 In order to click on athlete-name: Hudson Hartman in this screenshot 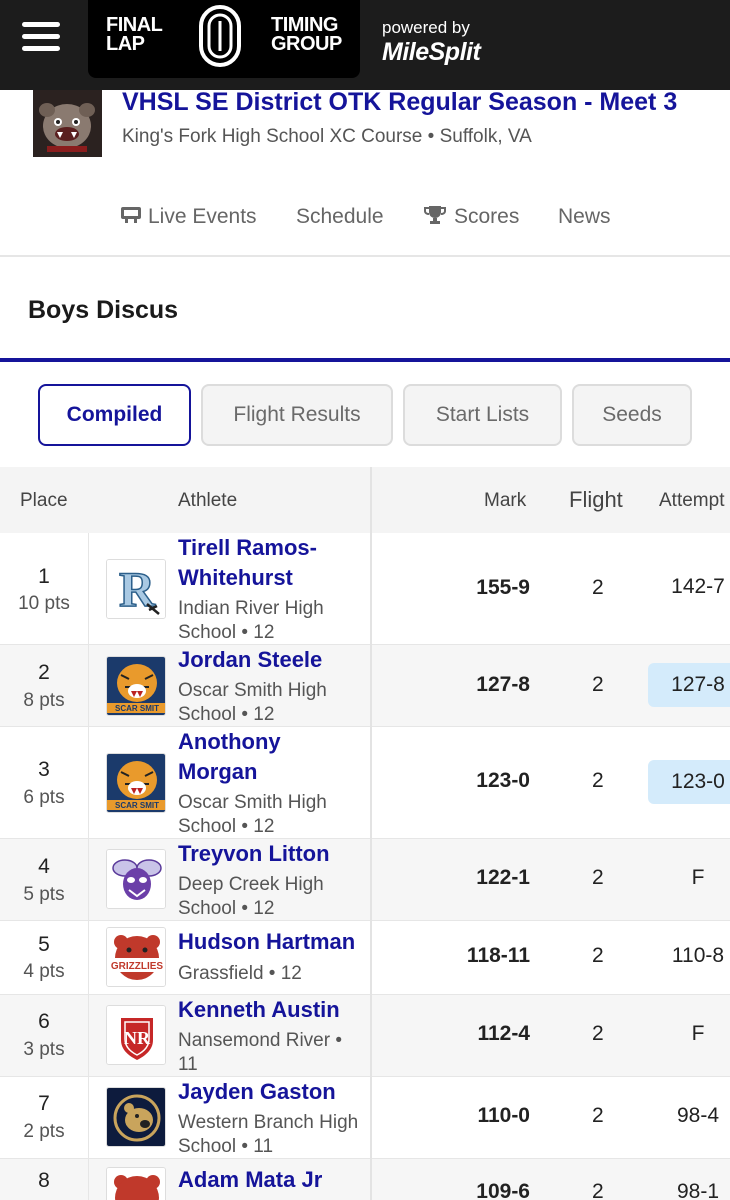, I will do `click(273, 942)`.